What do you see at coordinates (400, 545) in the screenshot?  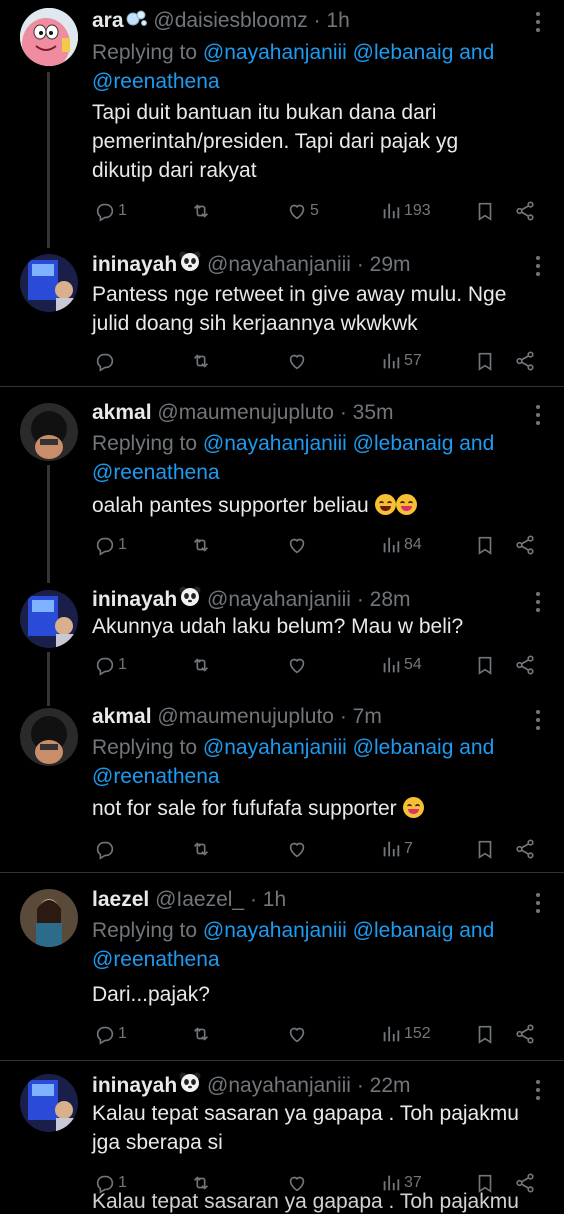 I see `views-button: 84` at bounding box center [400, 545].